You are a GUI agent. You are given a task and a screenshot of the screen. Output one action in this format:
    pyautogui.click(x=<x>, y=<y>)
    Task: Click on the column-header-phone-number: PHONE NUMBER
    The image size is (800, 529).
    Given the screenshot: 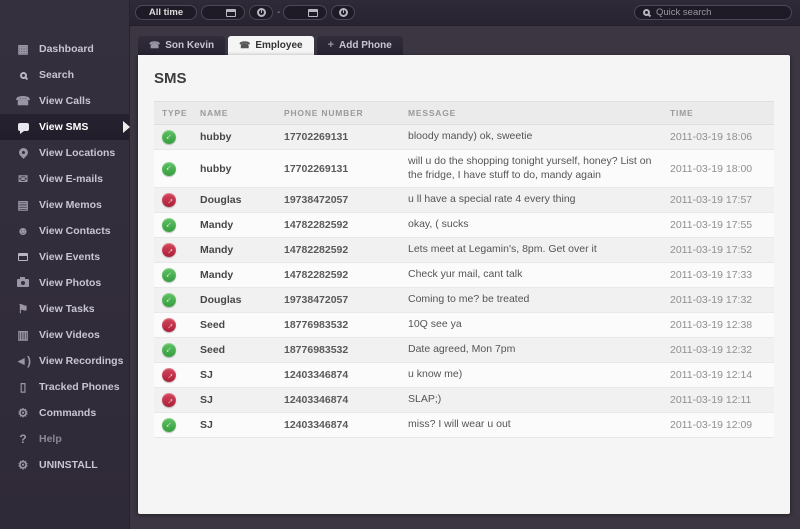 What is the action you would take?
    pyautogui.click(x=338, y=113)
    